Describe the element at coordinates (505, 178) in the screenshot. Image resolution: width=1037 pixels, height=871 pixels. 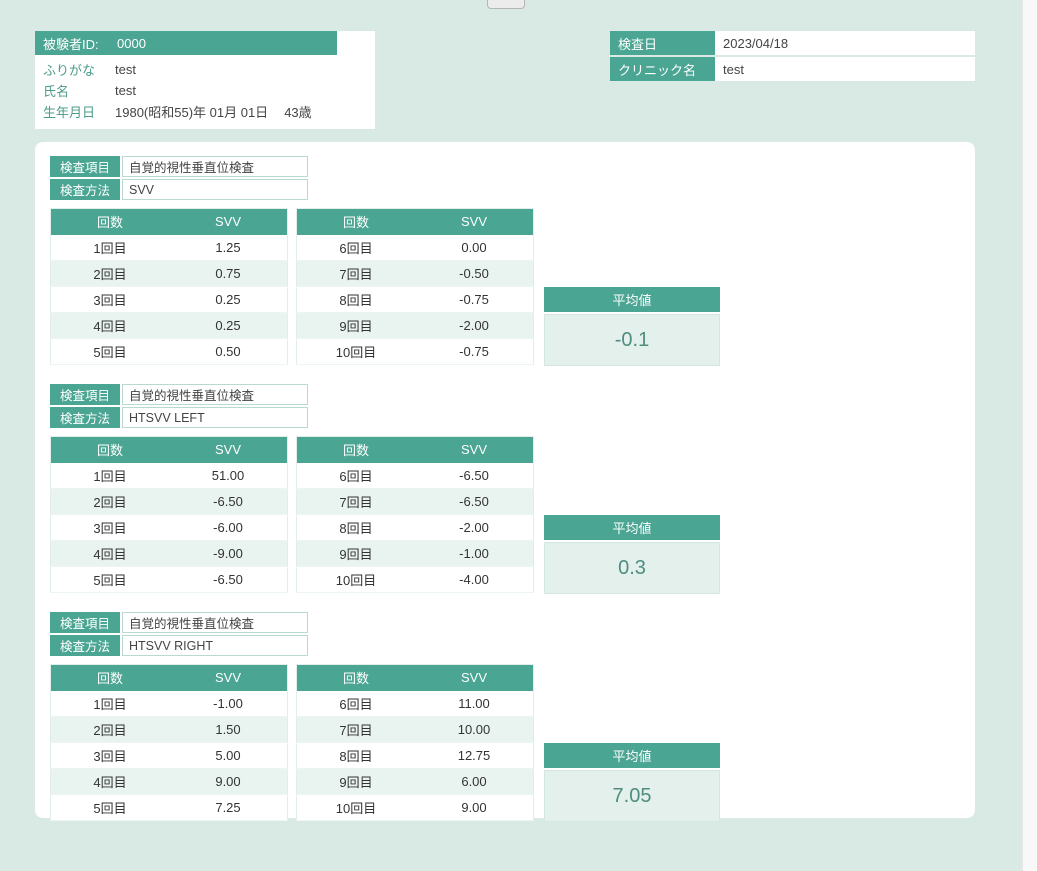
I see `section-meta: 検査項目 自覚的視性垂直位検査 検査方法 SVV` at that location.